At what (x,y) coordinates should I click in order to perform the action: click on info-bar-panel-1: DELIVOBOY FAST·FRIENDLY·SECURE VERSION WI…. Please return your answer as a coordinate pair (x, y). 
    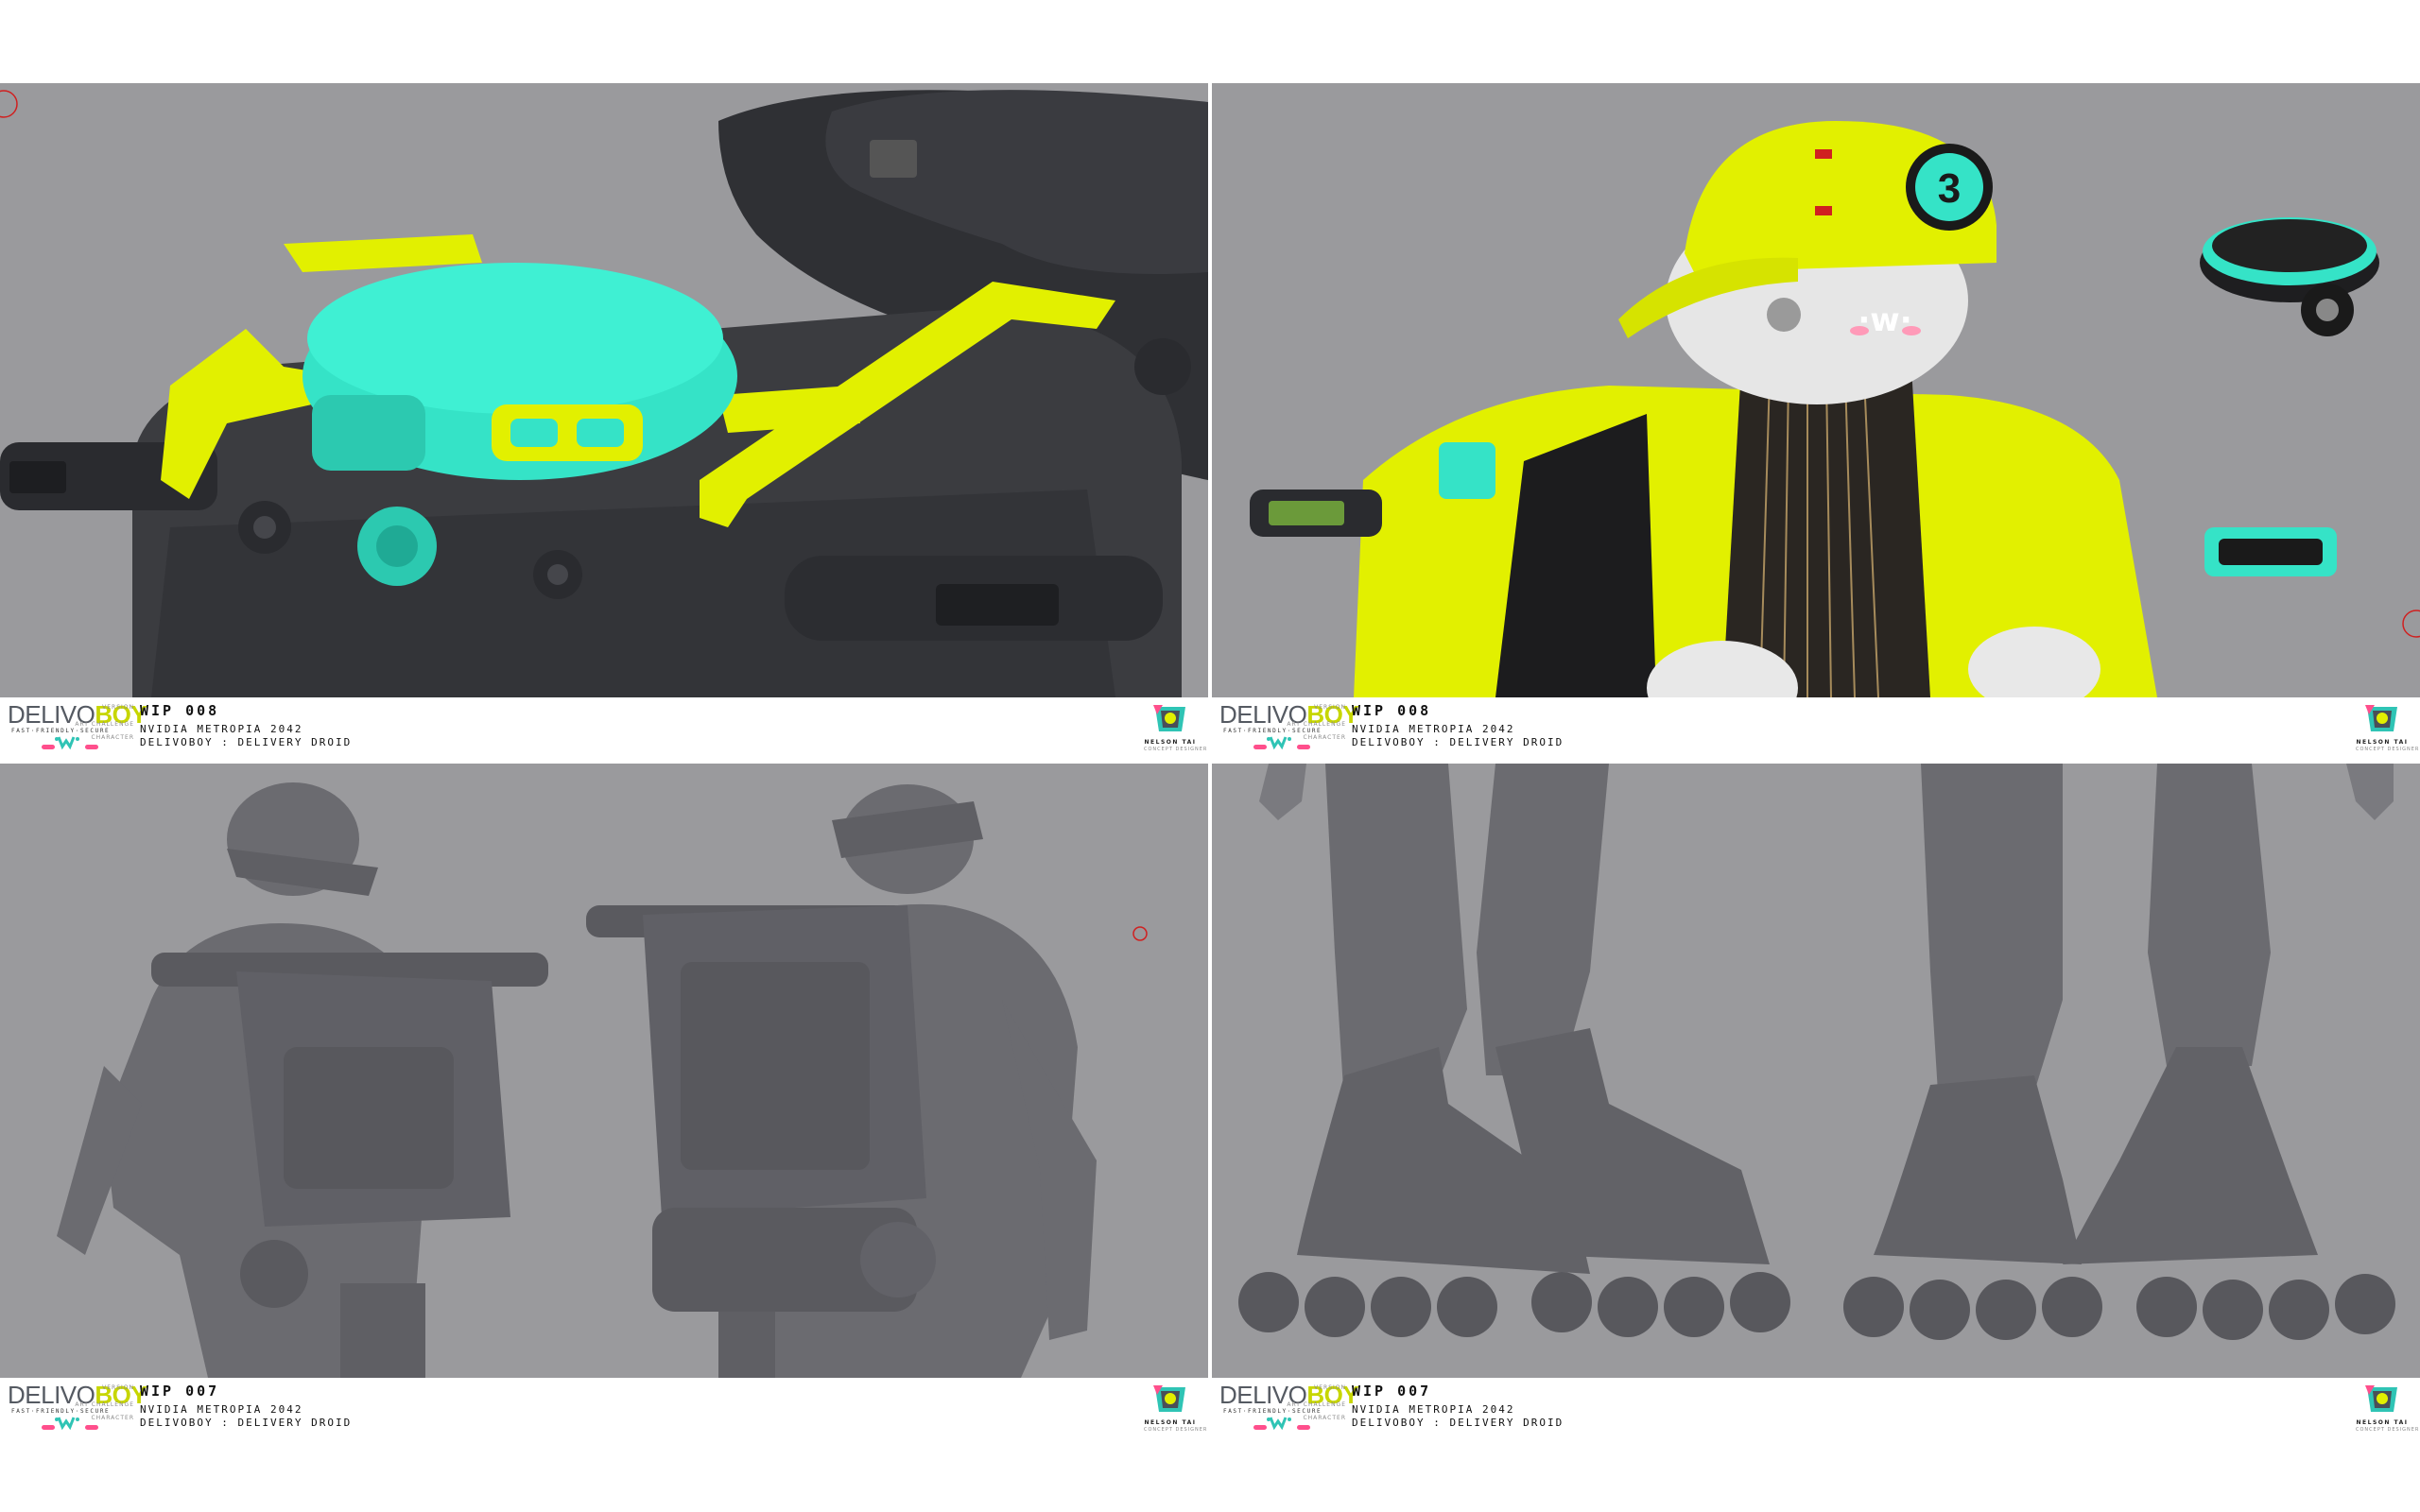
    Looking at the image, I should click on (604, 726).